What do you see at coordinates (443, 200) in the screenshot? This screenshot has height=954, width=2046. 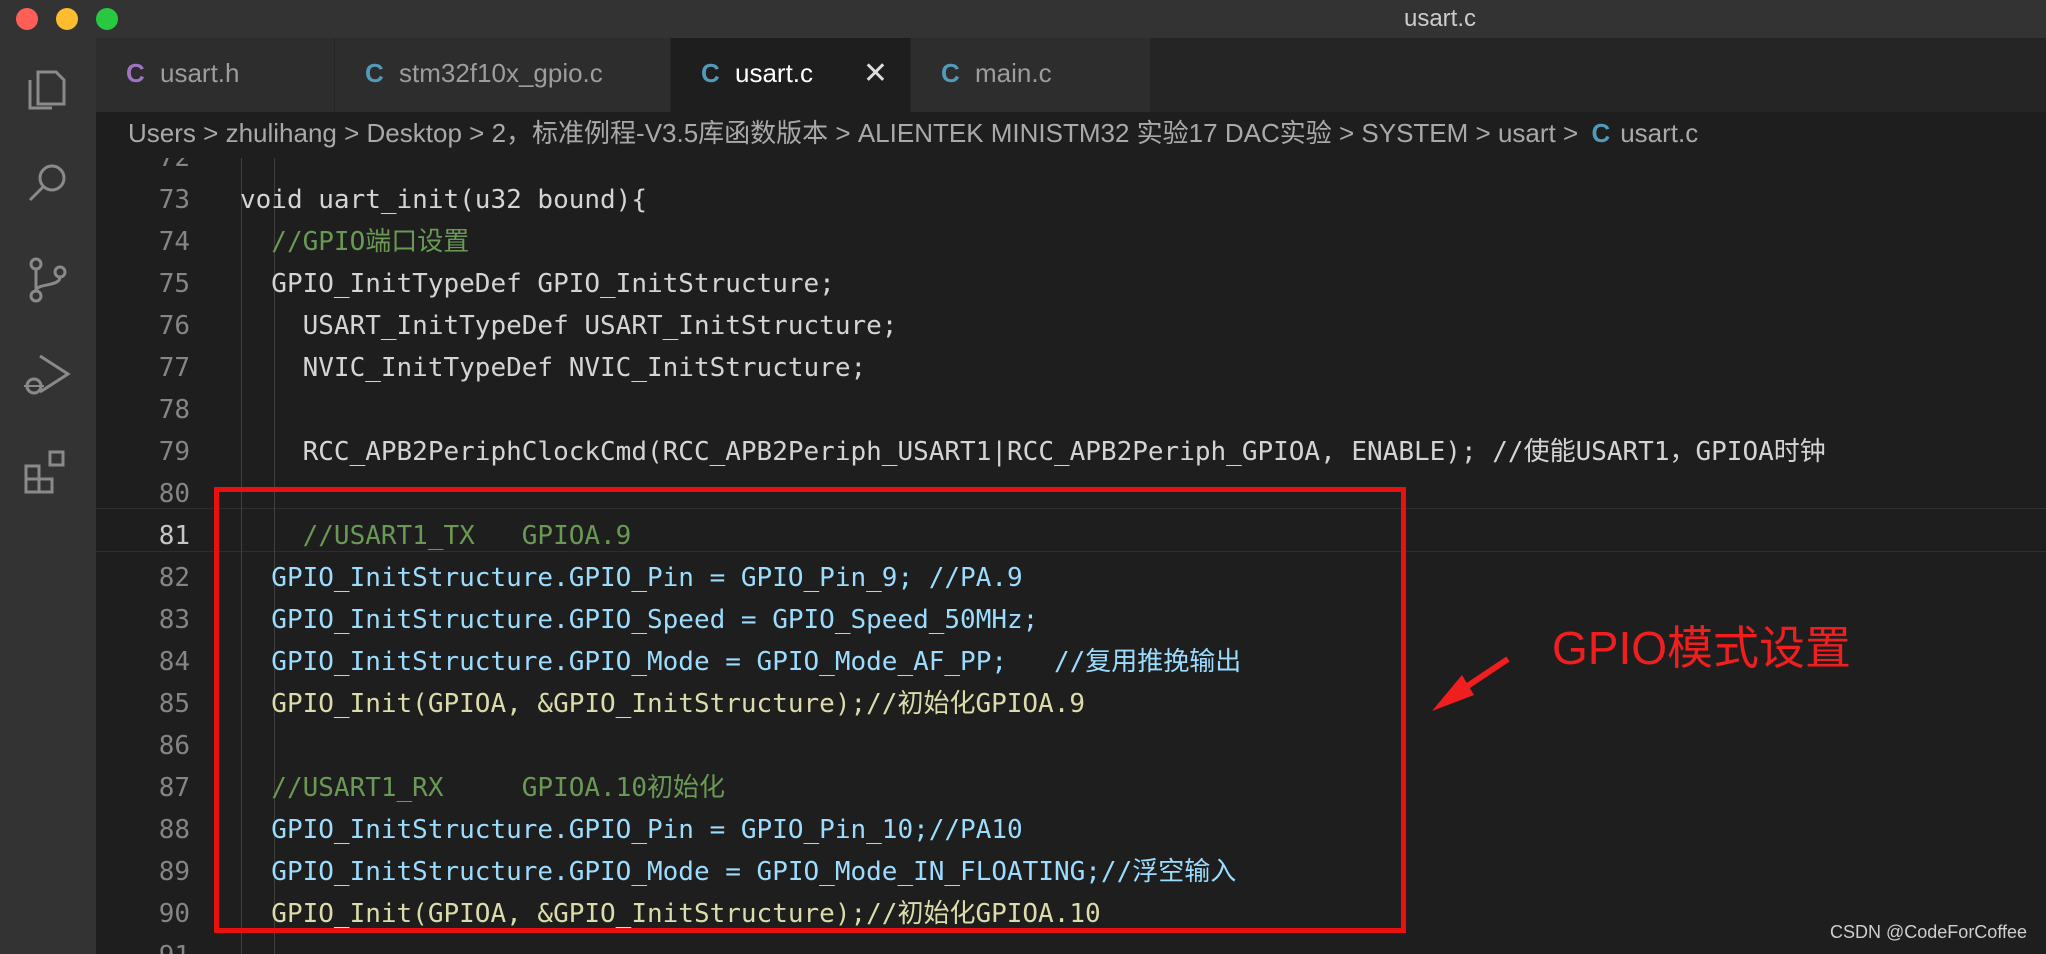 I see `code-text: void uart_init(u32 bound){` at bounding box center [443, 200].